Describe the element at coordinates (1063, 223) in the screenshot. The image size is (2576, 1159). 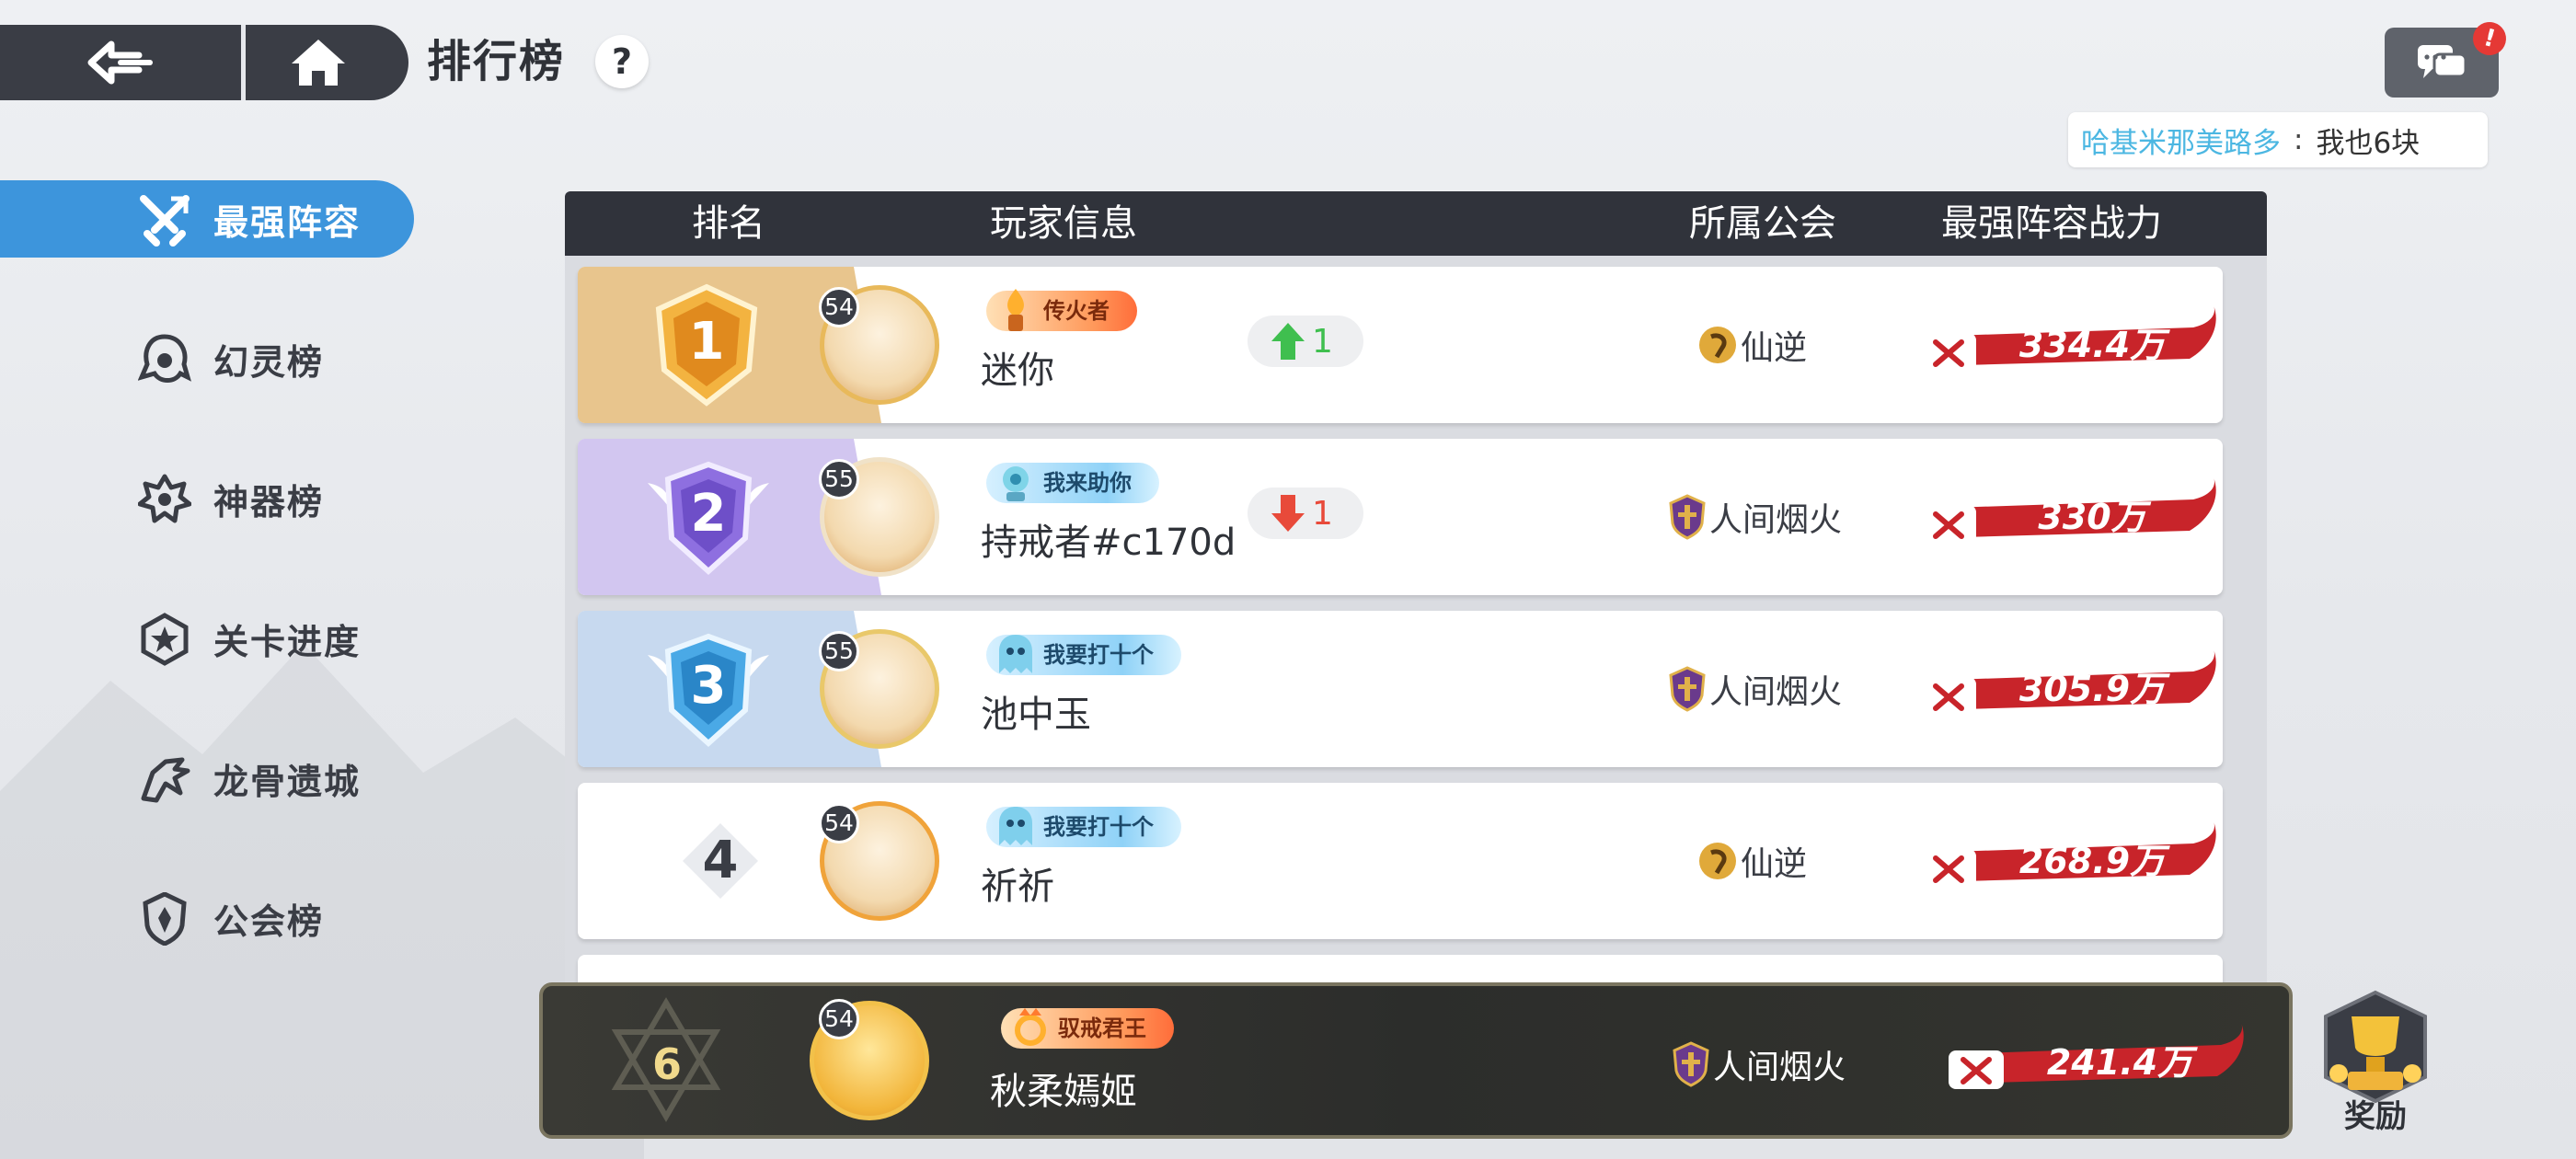
I see `column-player-info: 玩家信息` at that location.